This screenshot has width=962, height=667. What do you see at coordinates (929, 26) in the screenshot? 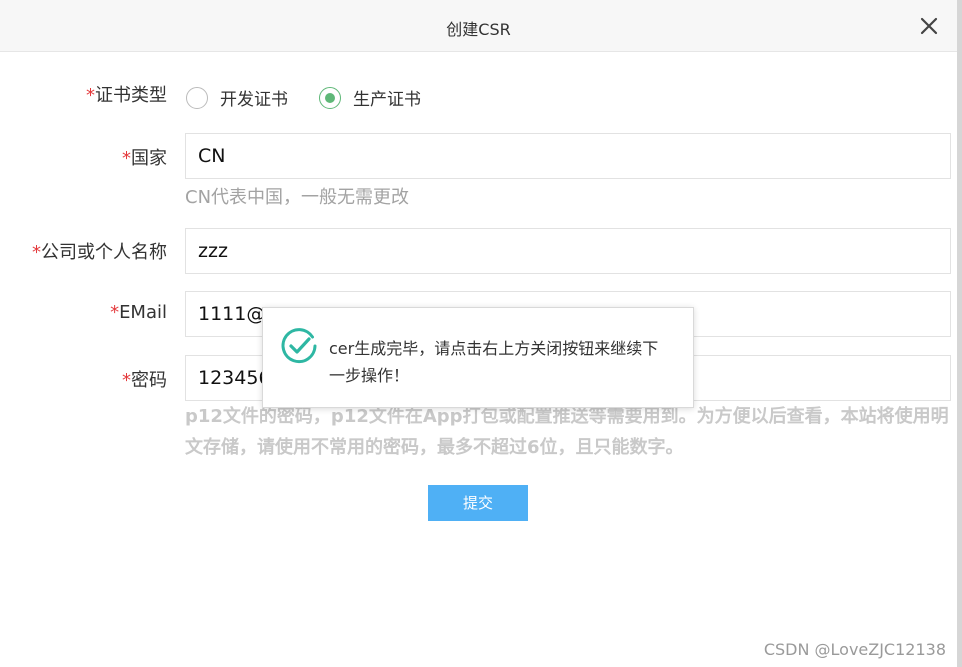
I see `close-icon` at bounding box center [929, 26].